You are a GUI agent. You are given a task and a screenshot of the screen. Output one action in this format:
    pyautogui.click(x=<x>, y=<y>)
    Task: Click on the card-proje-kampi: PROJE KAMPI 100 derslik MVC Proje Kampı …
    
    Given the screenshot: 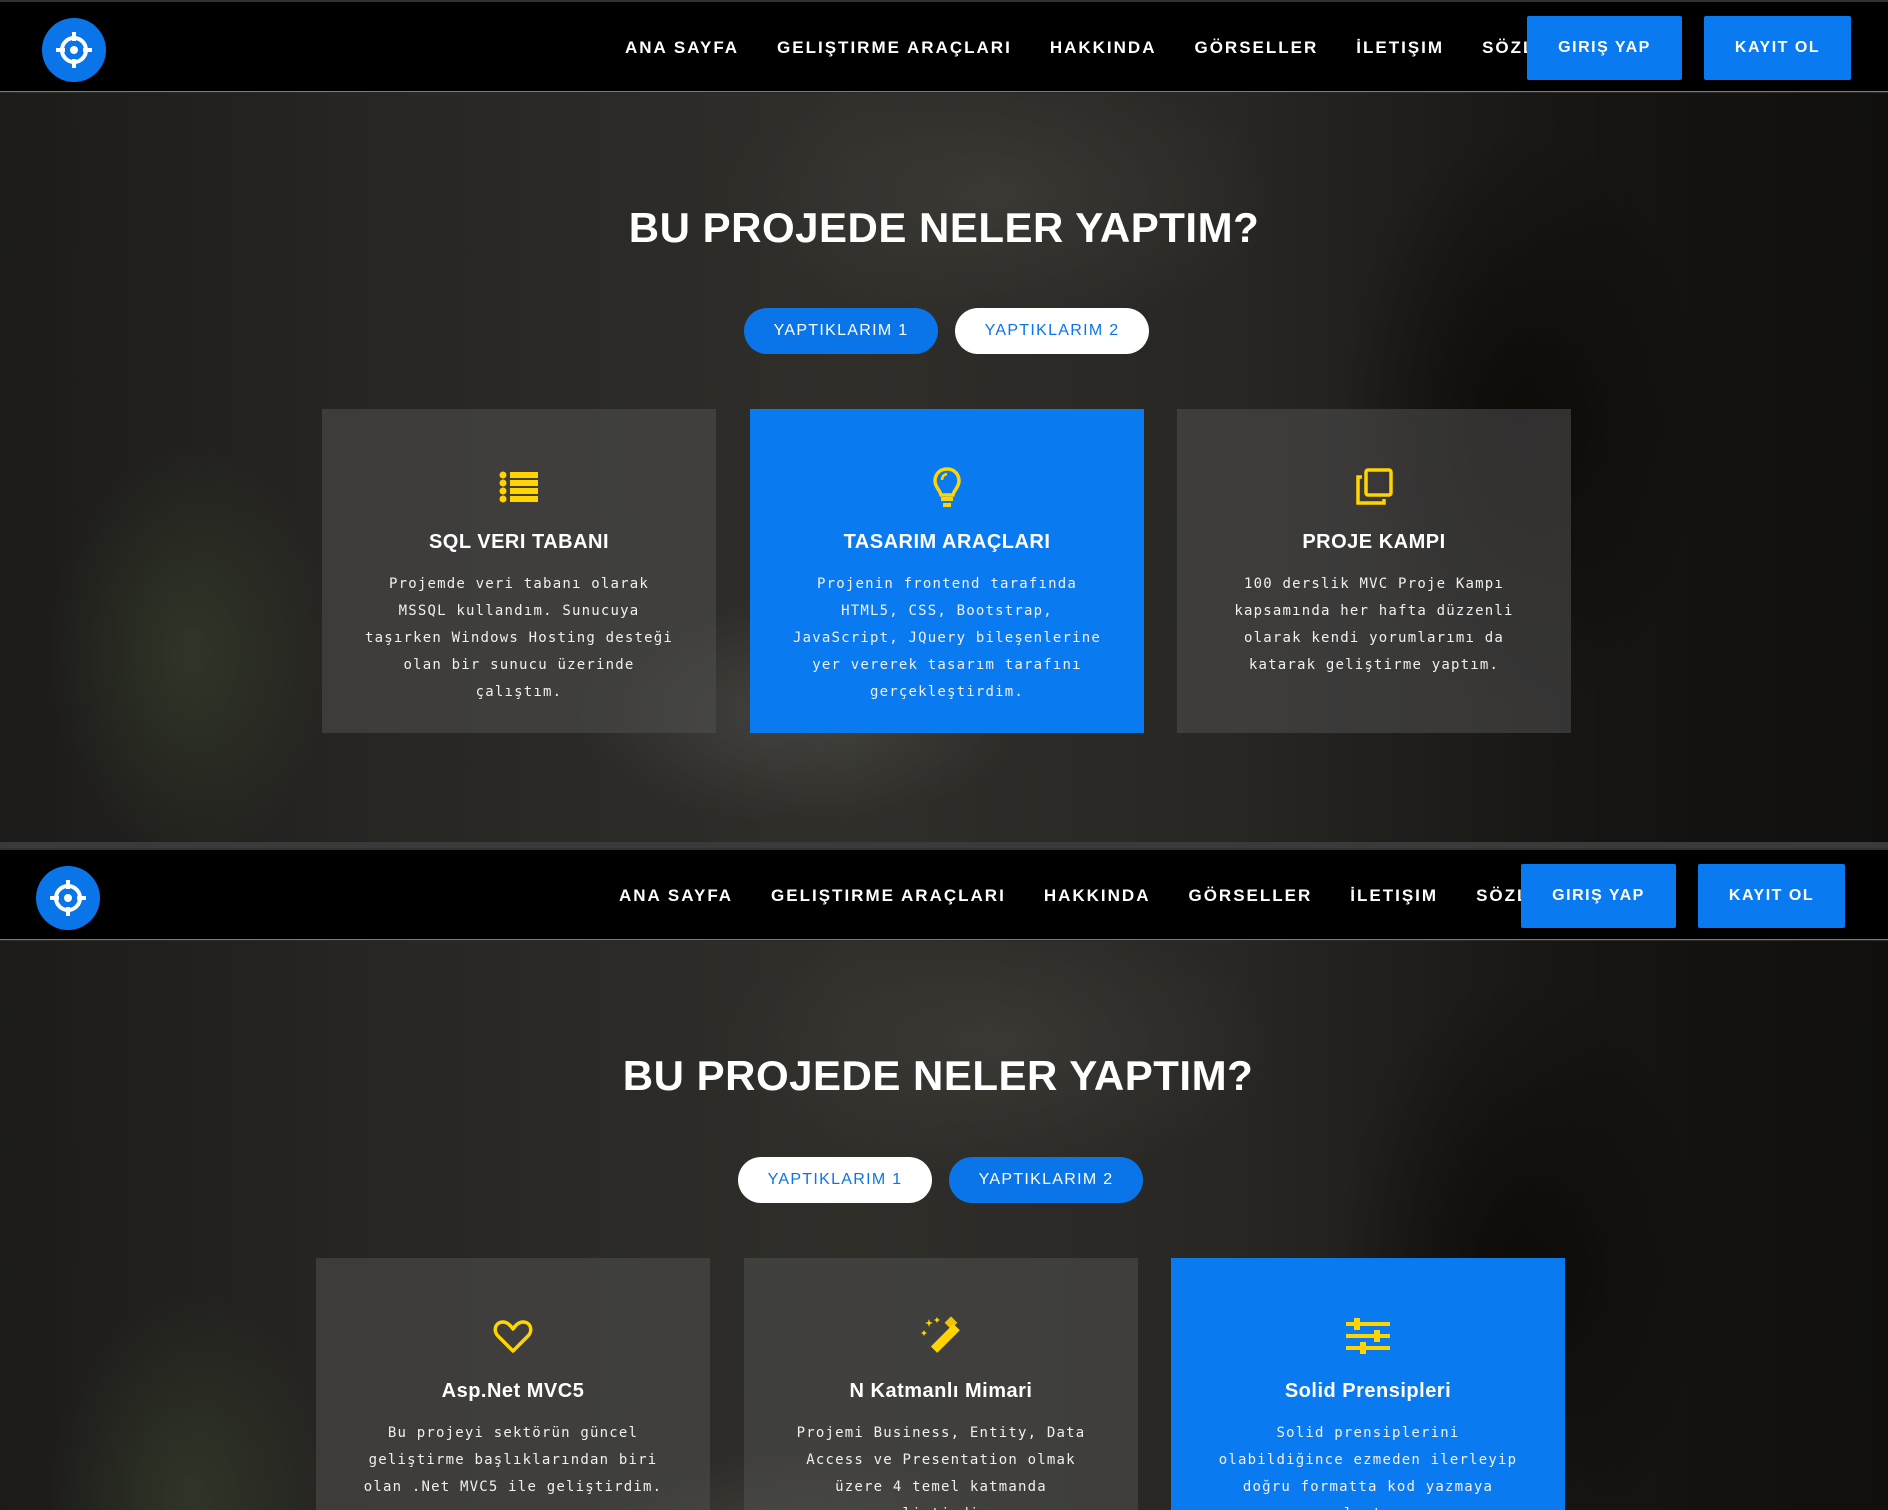 What is the action you would take?
    pyautogui.click(x=1374, y=571)
    